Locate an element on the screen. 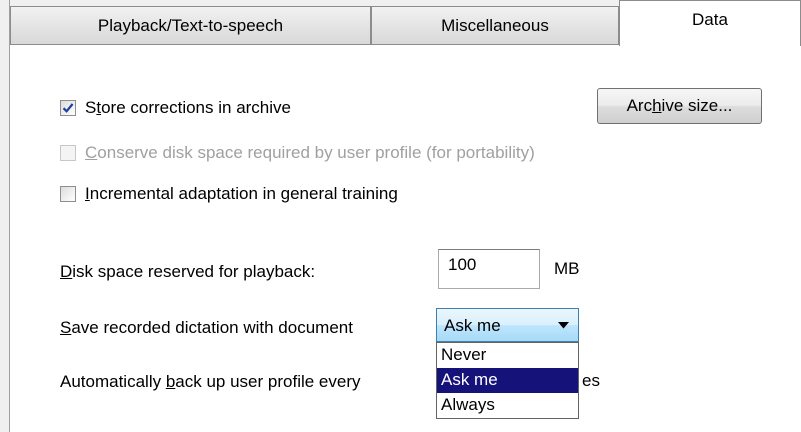 This screenshot has width=801, height=432. disk-space-input: 100 is located at coordinates (489, 269).